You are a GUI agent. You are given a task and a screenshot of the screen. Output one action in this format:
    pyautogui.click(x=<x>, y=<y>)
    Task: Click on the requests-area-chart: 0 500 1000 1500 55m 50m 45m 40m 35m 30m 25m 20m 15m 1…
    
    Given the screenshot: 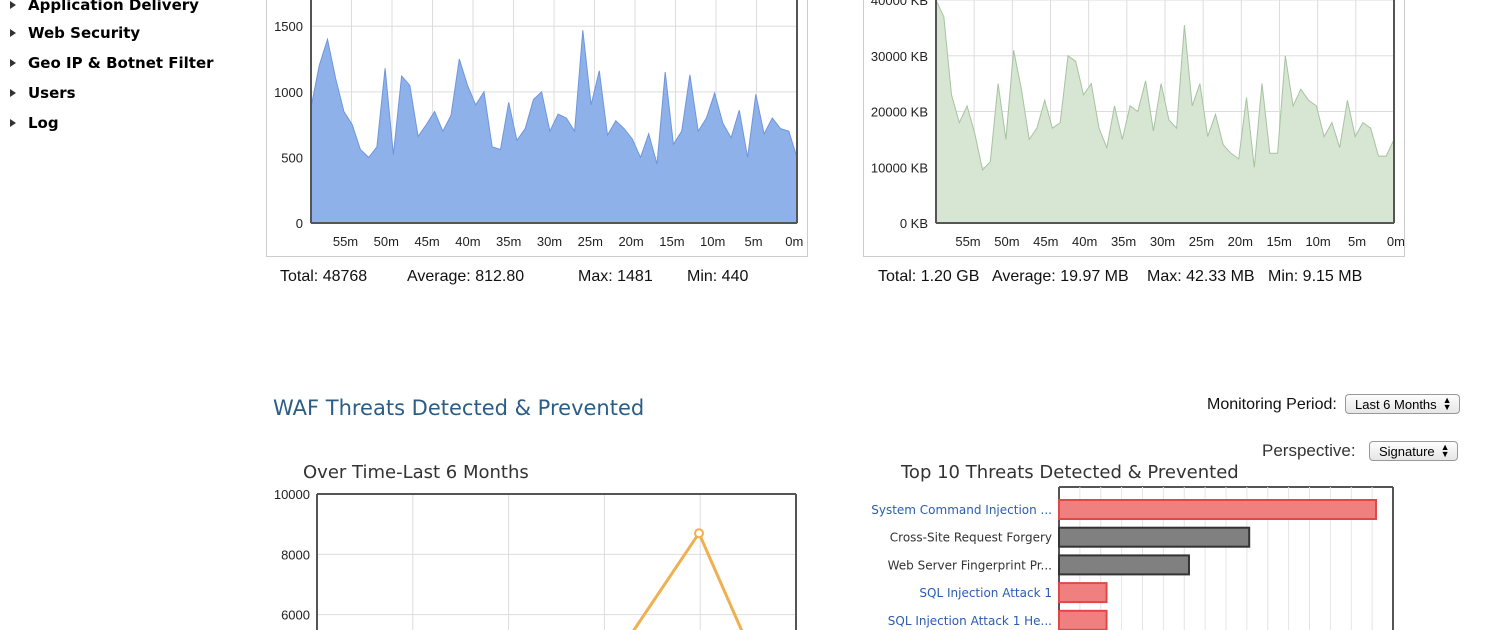 What is the action you would take?
    pyautogui.click(x=537, y=128)
    